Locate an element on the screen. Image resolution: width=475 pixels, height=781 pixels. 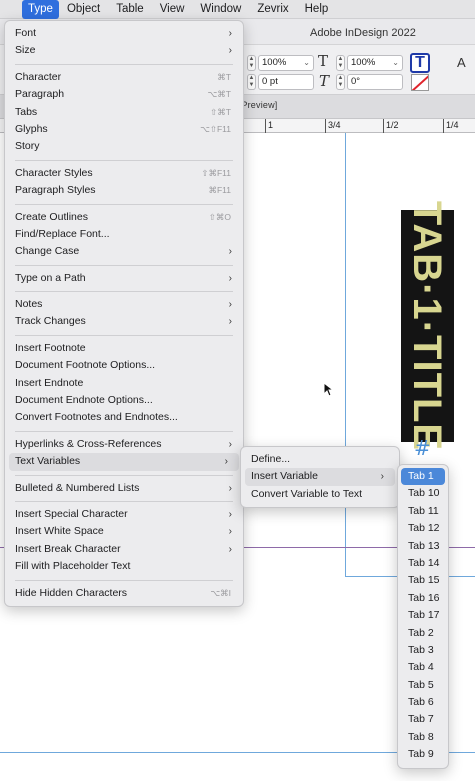
variable-item-tab-14: Tab 14 is located at coordinates (423, 563).